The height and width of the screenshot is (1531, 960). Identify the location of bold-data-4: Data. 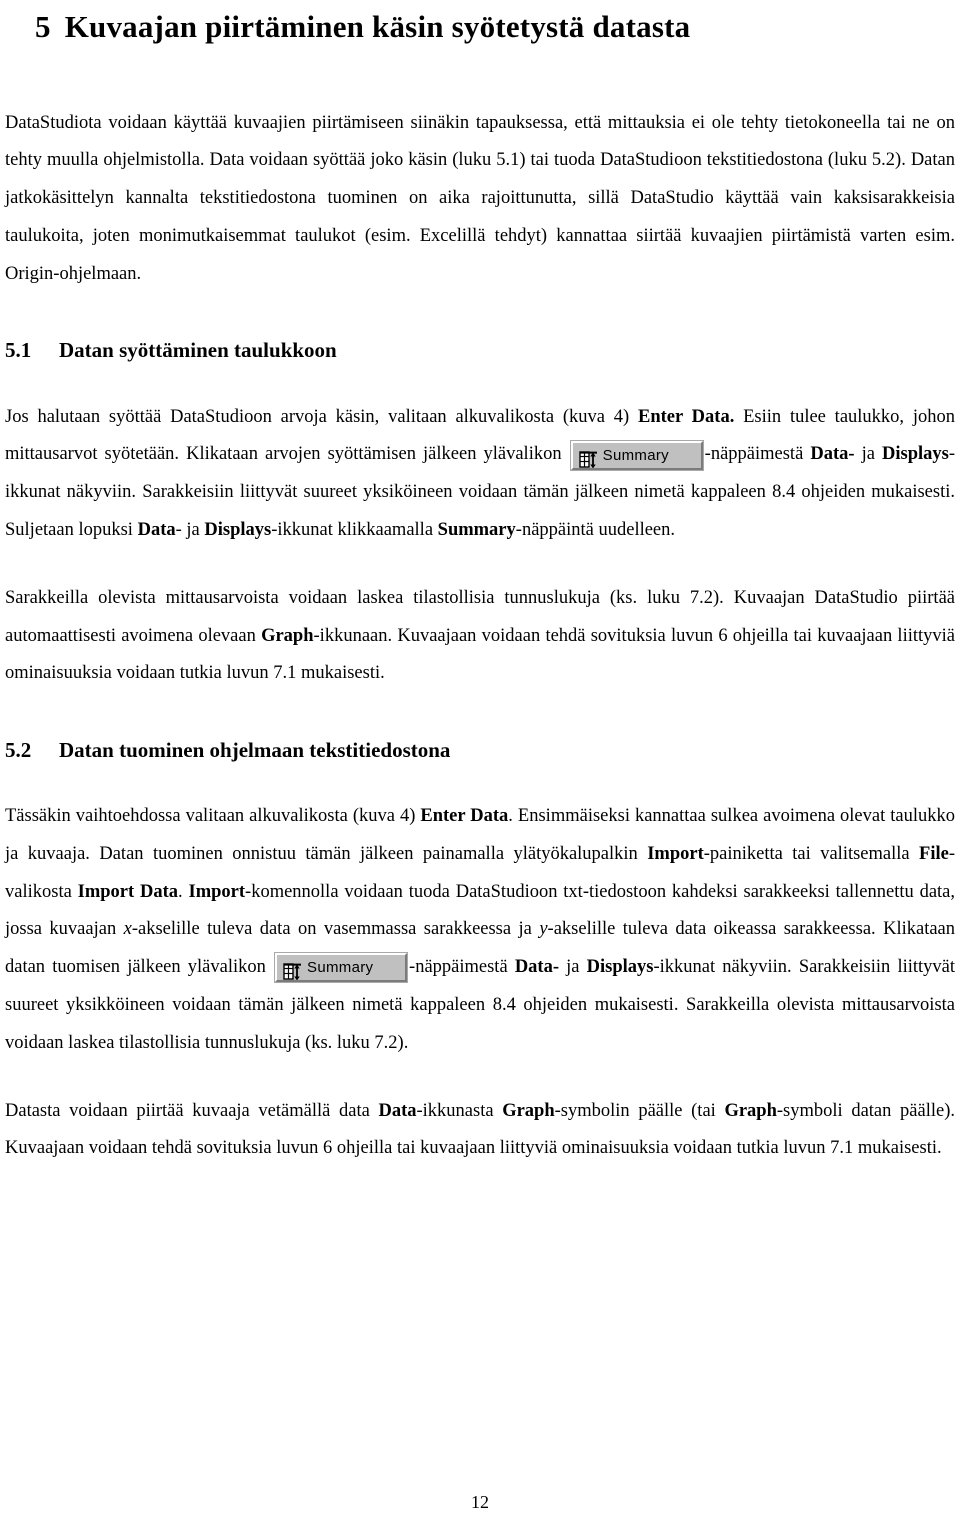
(397, 1110).